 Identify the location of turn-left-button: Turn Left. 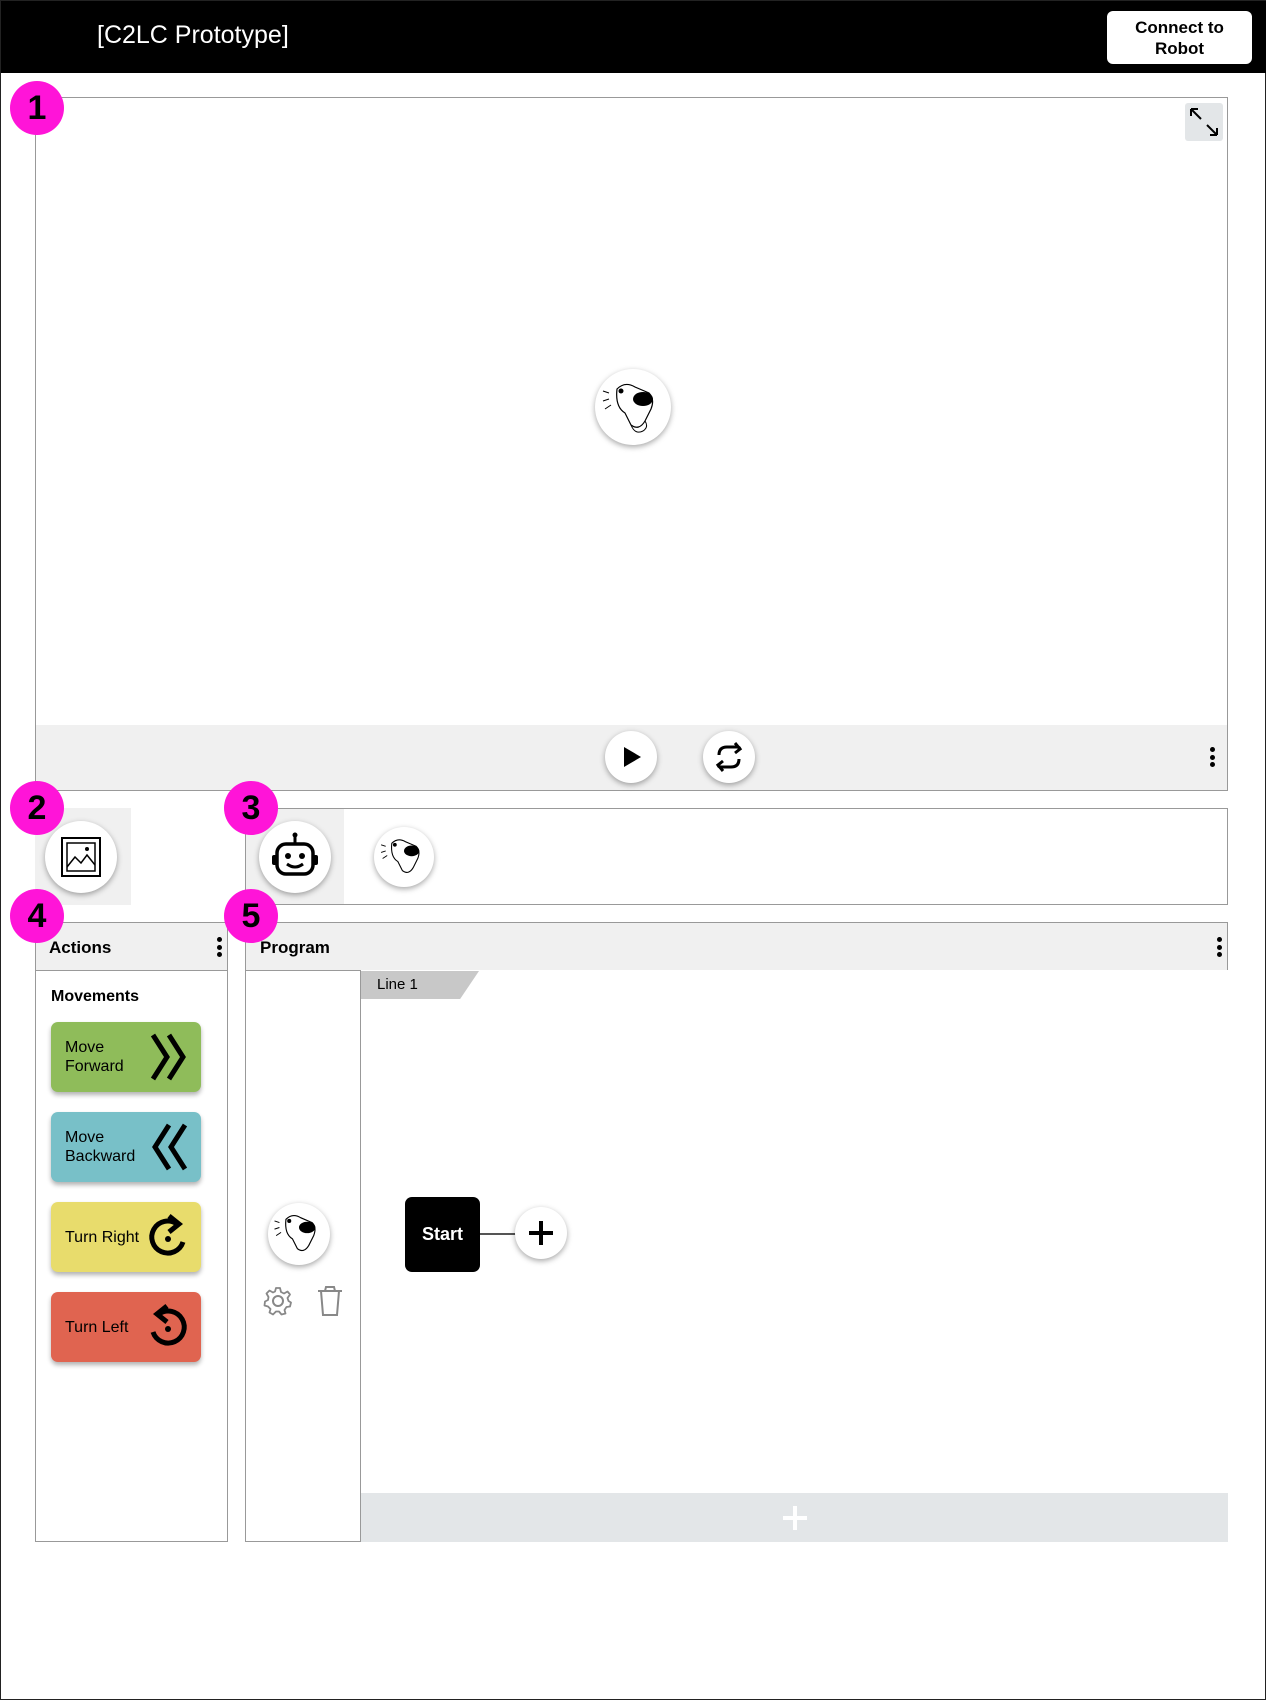
(126, 1327).